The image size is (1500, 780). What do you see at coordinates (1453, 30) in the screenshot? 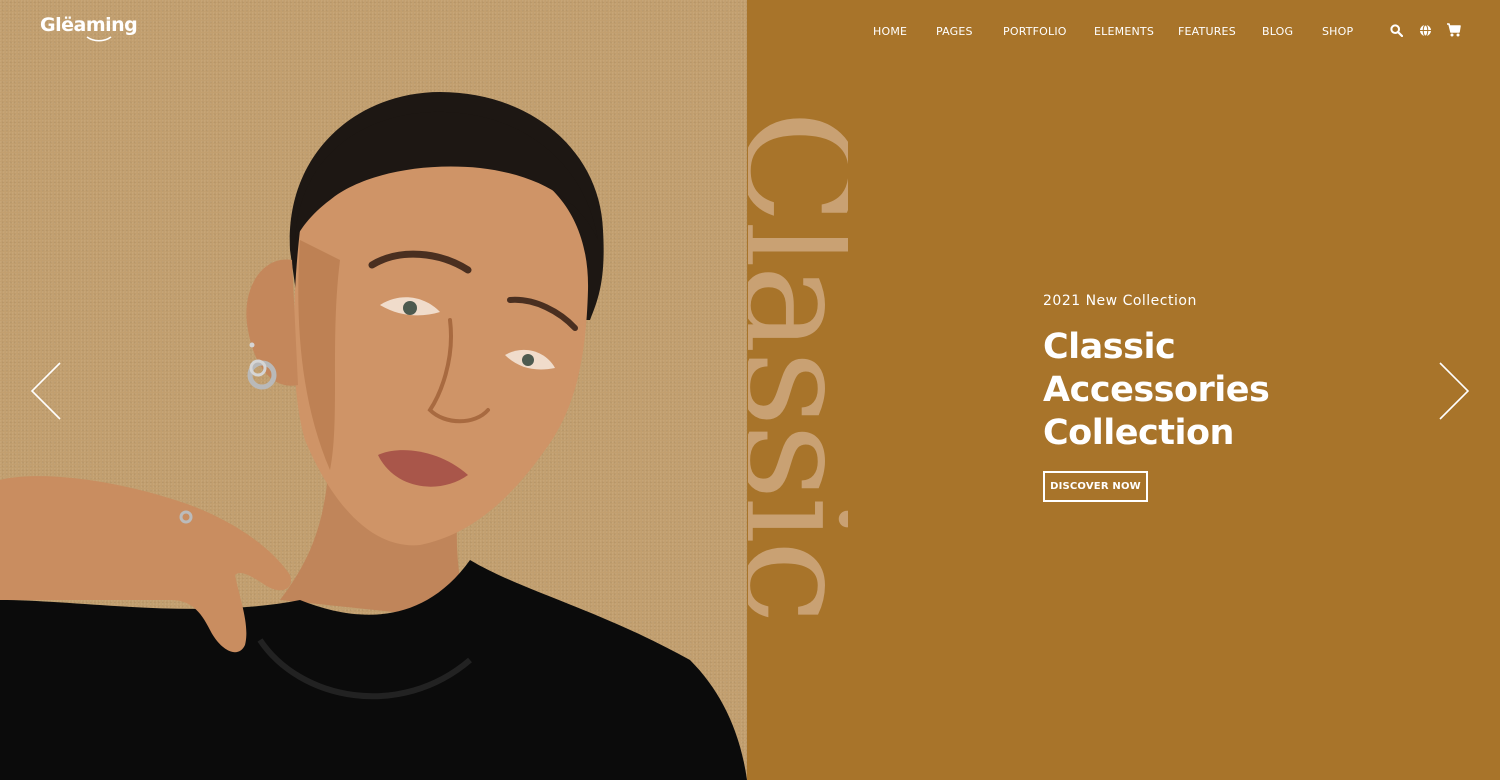
I see `cart-icon` at bounding box center [1453, 30].